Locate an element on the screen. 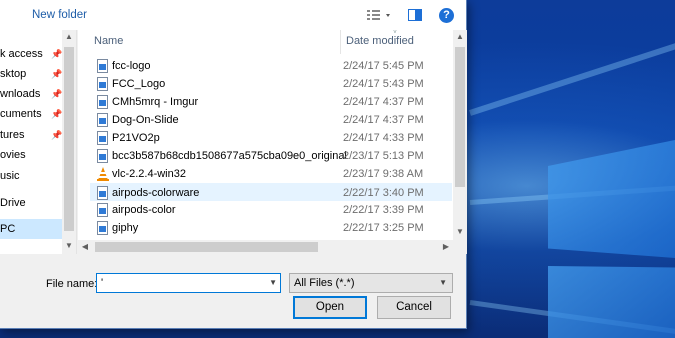 This screenshot has width=675, height=338. light-beam is located at coordinates (572, 72).